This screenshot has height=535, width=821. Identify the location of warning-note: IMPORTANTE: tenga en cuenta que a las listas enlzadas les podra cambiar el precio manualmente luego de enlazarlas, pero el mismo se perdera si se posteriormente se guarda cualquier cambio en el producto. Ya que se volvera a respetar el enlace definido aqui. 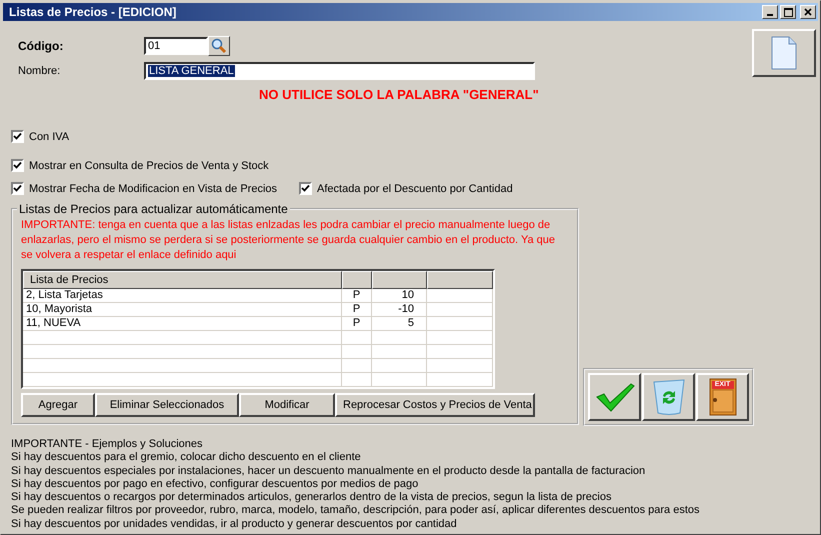
(288, 240).